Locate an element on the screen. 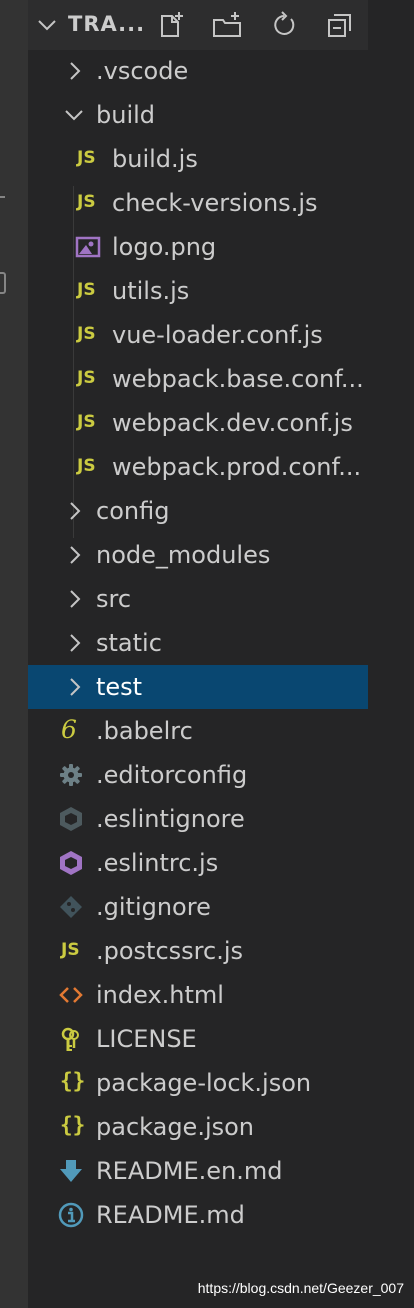 This screenshot has height=1308, width=414. tree-item-label: test is located at coordinates (119, 687).